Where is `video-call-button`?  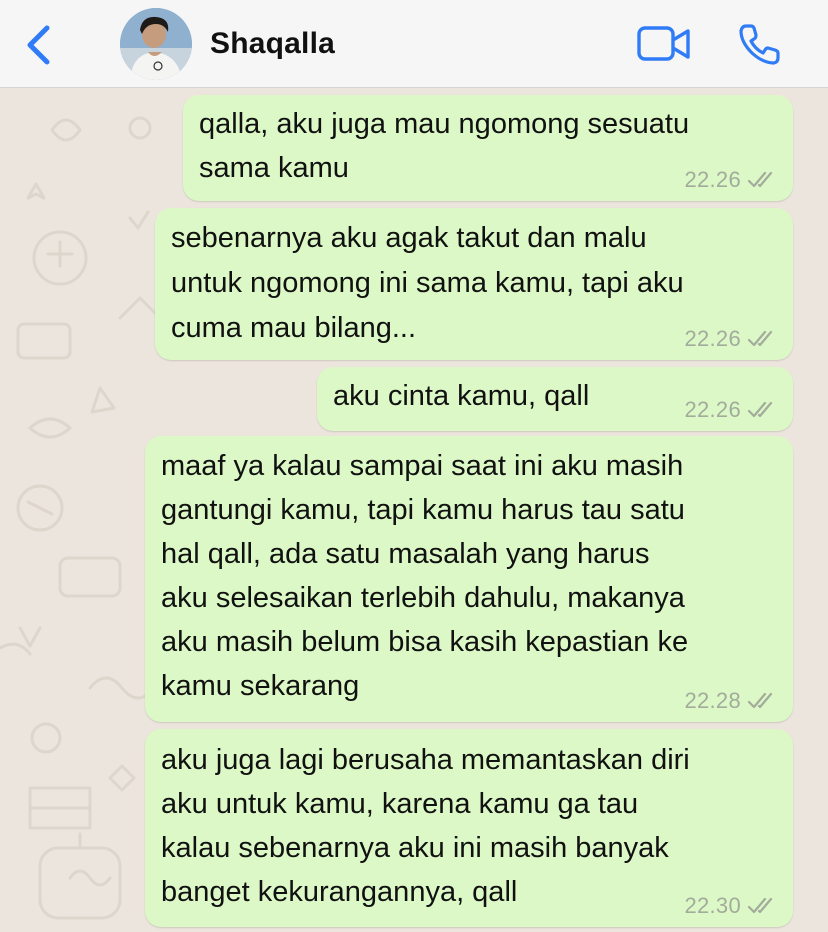 video-call-button is located at coordinates (664, 44).